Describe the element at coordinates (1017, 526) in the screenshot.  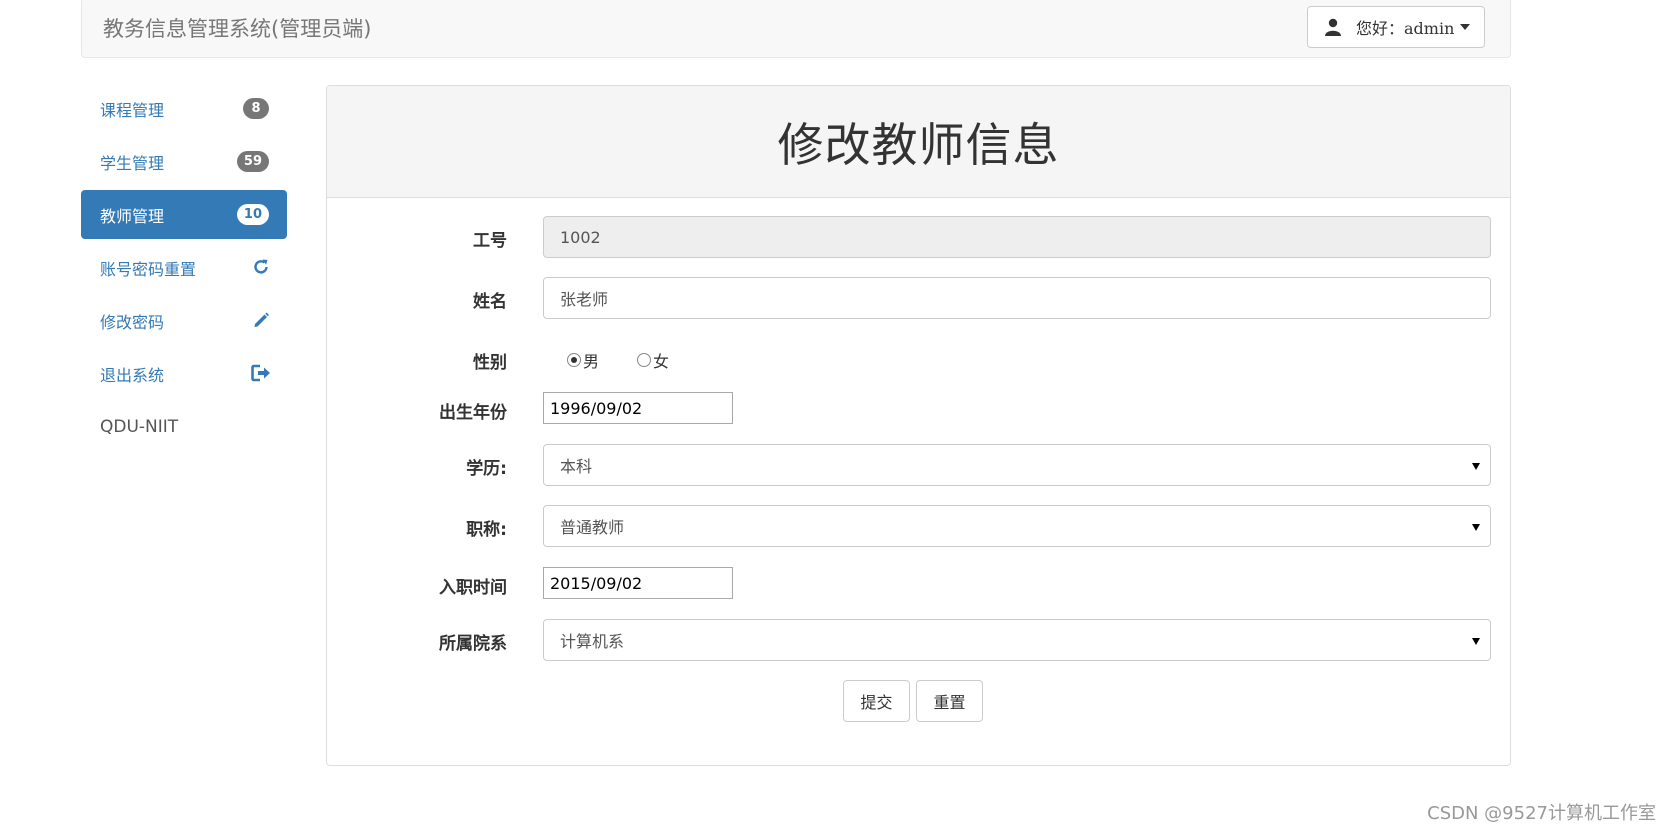
I see `title-select: 普通教师` at that location.